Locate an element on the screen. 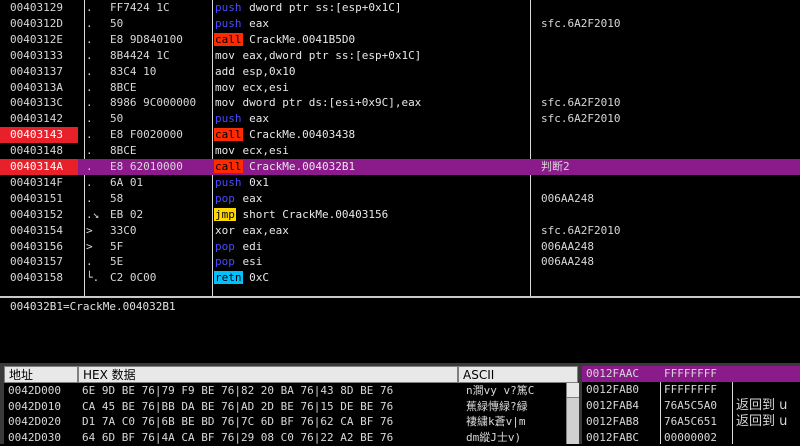  disasm-instruction: retn 0xC is located at coordinates (371, 278).